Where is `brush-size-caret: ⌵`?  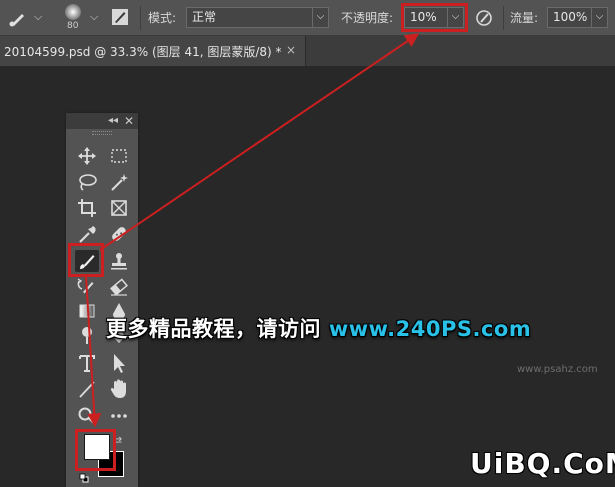
brush-size-caret: ⌵ is located at coordinates (94, 17).